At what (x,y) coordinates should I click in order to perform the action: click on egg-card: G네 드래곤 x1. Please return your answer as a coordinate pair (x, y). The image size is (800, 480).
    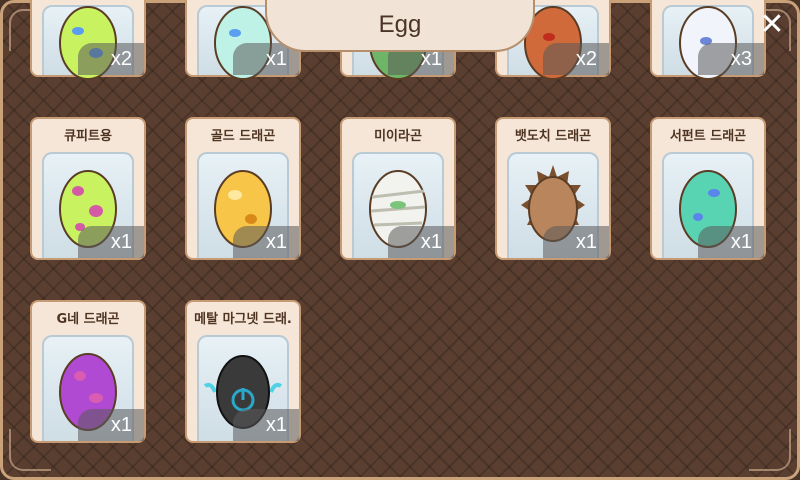
    Looking at the image, I should click on (88, 371).